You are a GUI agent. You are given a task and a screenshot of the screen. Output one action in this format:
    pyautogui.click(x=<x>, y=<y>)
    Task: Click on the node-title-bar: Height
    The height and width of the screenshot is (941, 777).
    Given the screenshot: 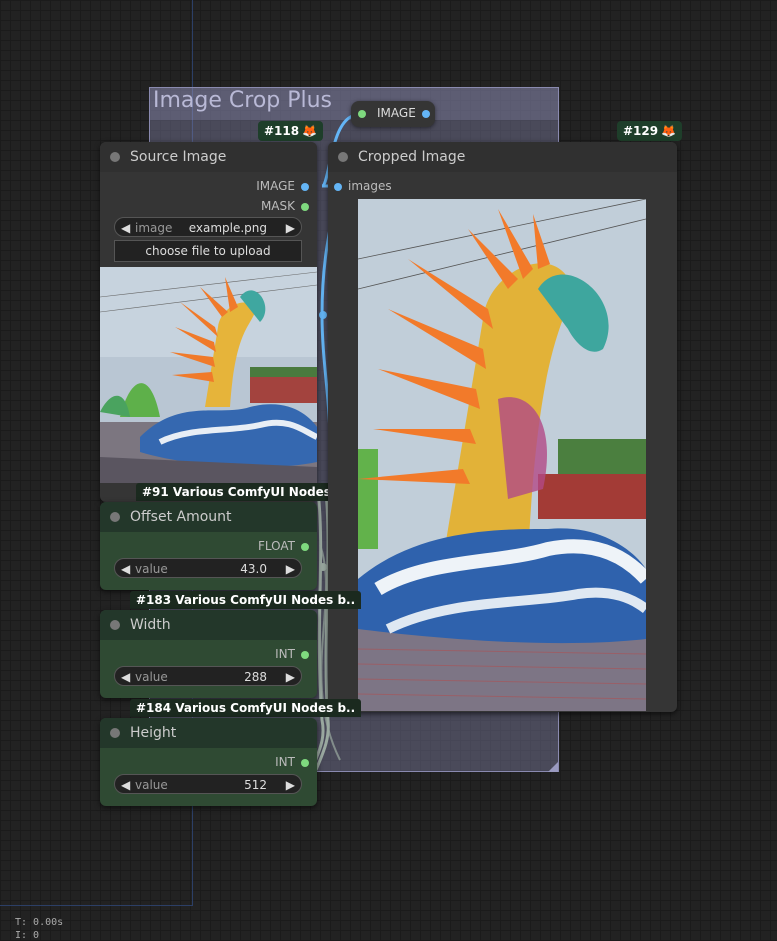 What is the action you would take?
    pyautogui.click(x=208, y=733)
    